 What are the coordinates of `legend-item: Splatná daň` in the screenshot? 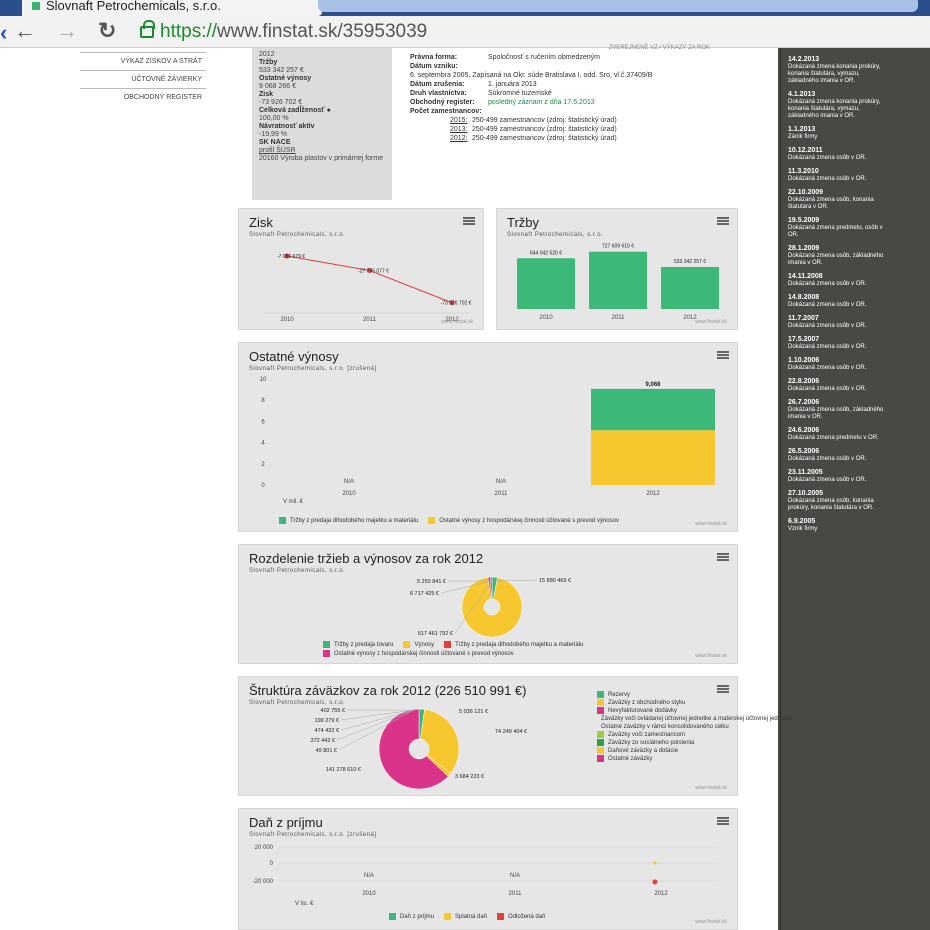 It's located at (465, 916).